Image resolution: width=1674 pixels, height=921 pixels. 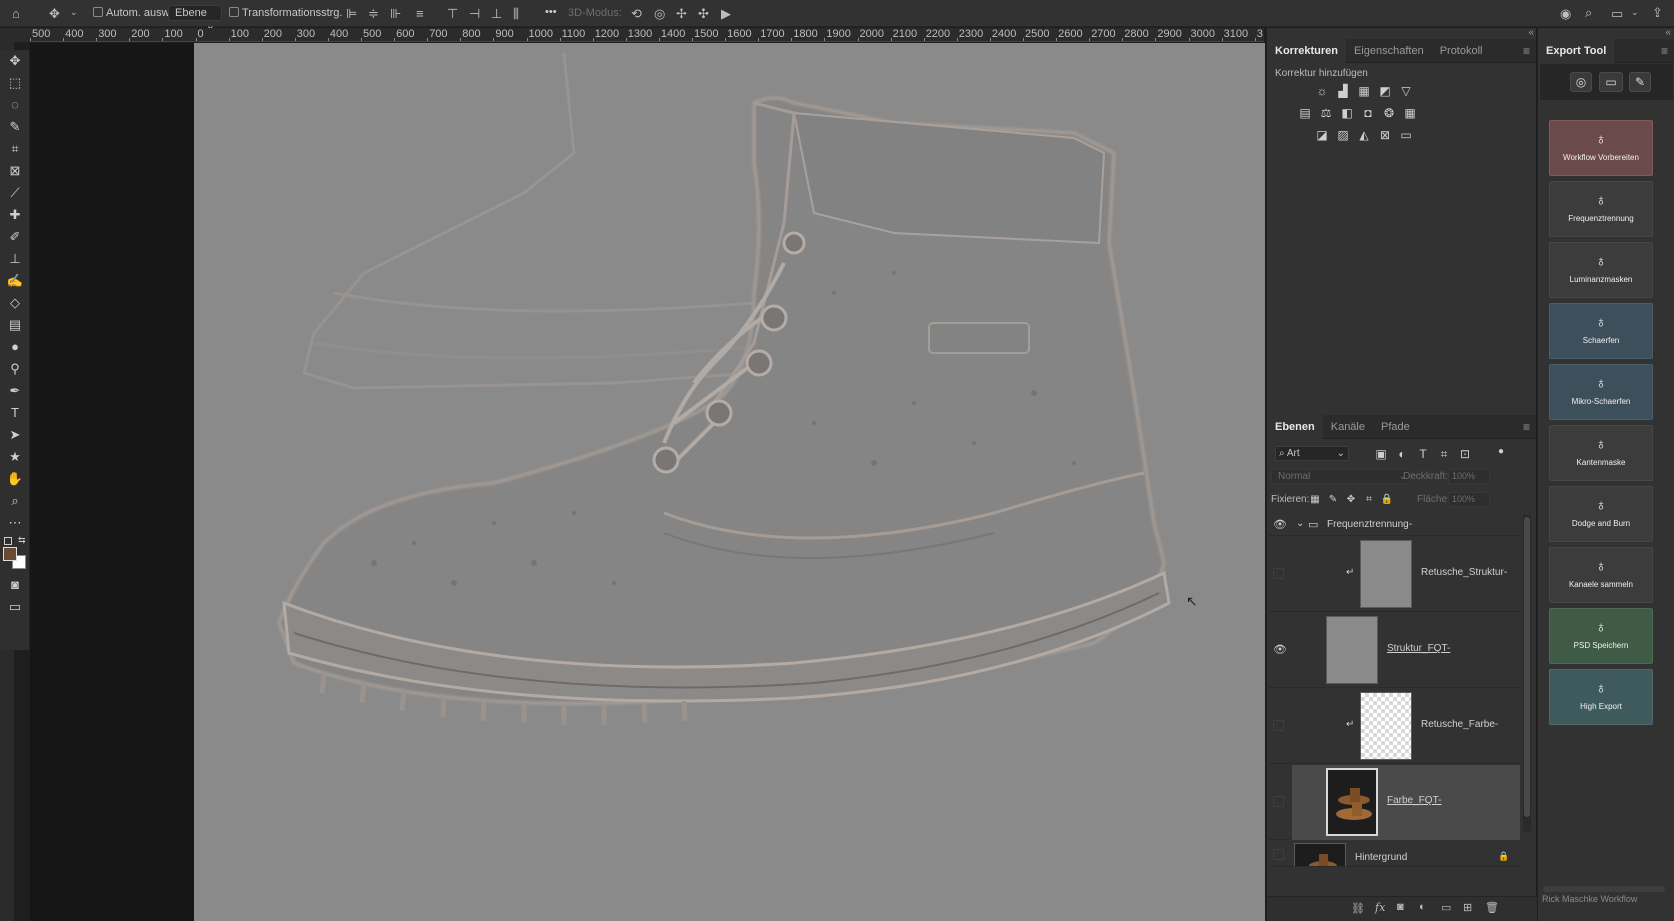 What do you see at coordinates (1300, 523) in the screenshot?
I see `group-expand-chevron-icon: ⌄` at bounding box center [1300, 523].